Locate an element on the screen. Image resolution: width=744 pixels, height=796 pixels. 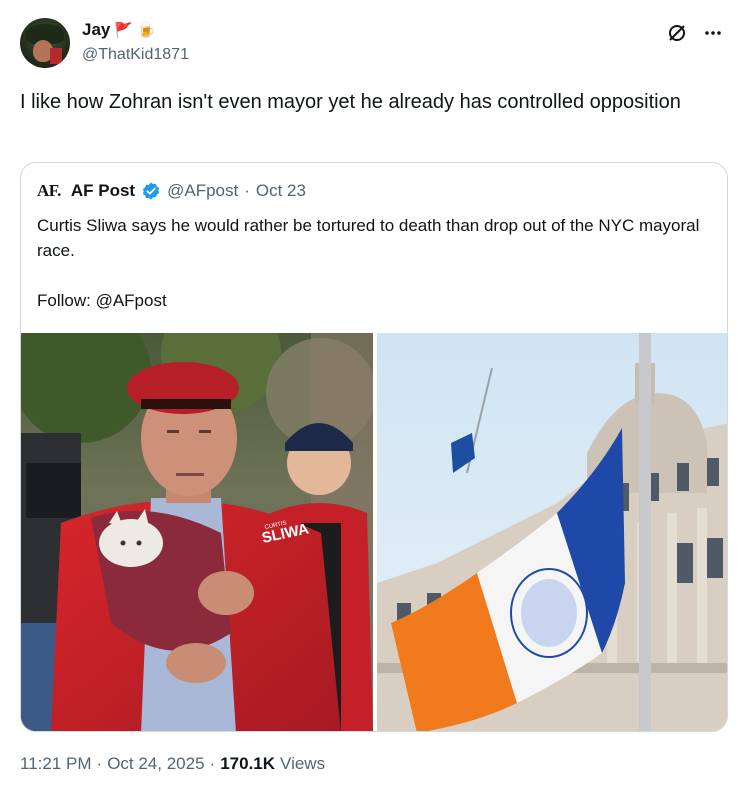
post-date: Oct 24, 2025 is located at coordinates (155, 764).